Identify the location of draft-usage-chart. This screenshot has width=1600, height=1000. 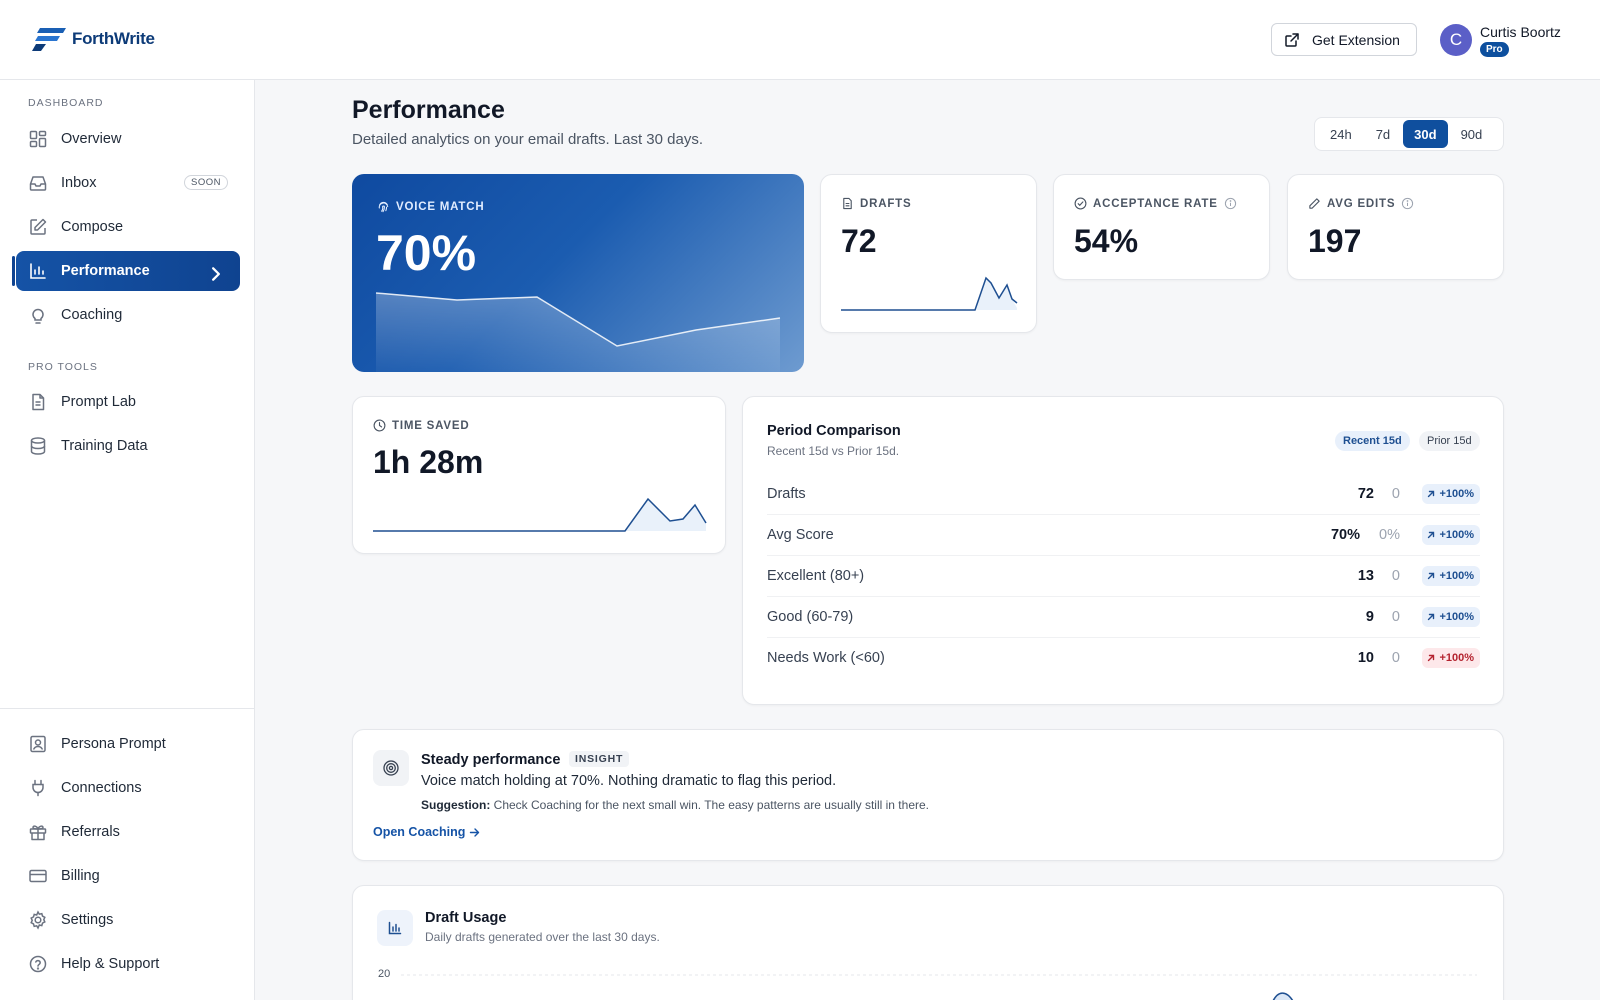
(939, 987).